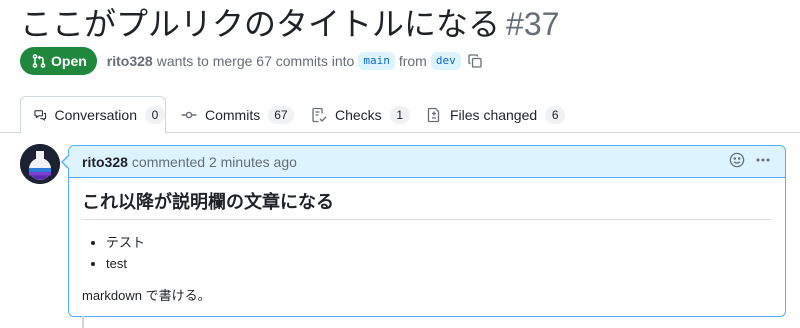 The height and width of the screenshot is (328, 800). I want to click on head-branch: dev, so click(445, 61).